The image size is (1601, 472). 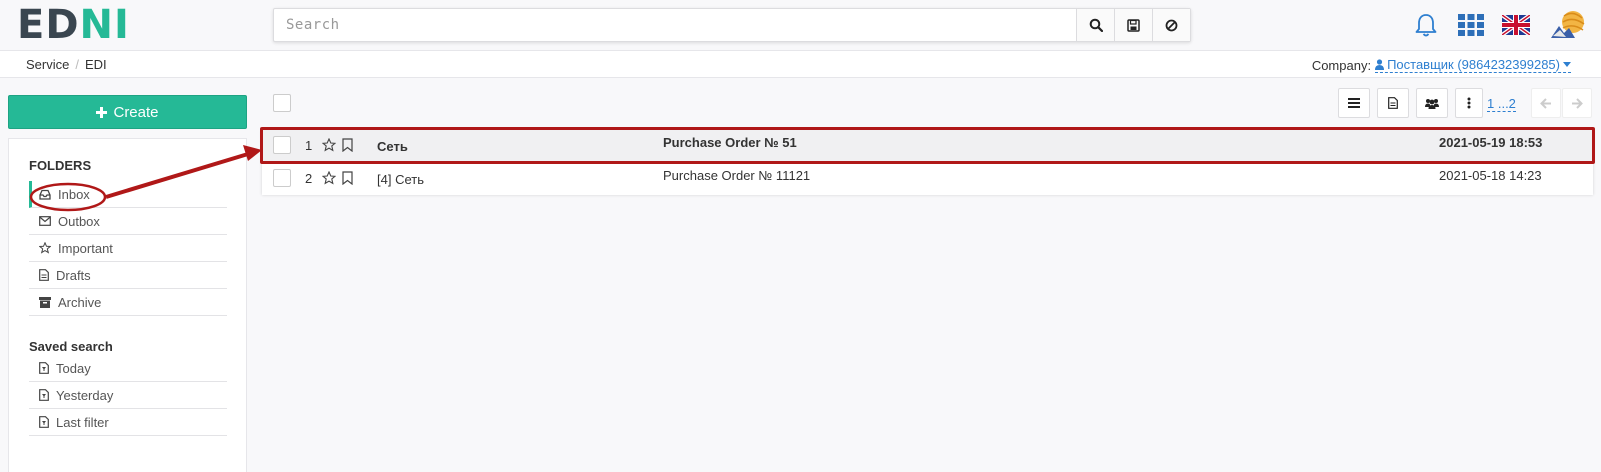 I want to click on sidebar-item-label: Important, so click(x=85, y=248).